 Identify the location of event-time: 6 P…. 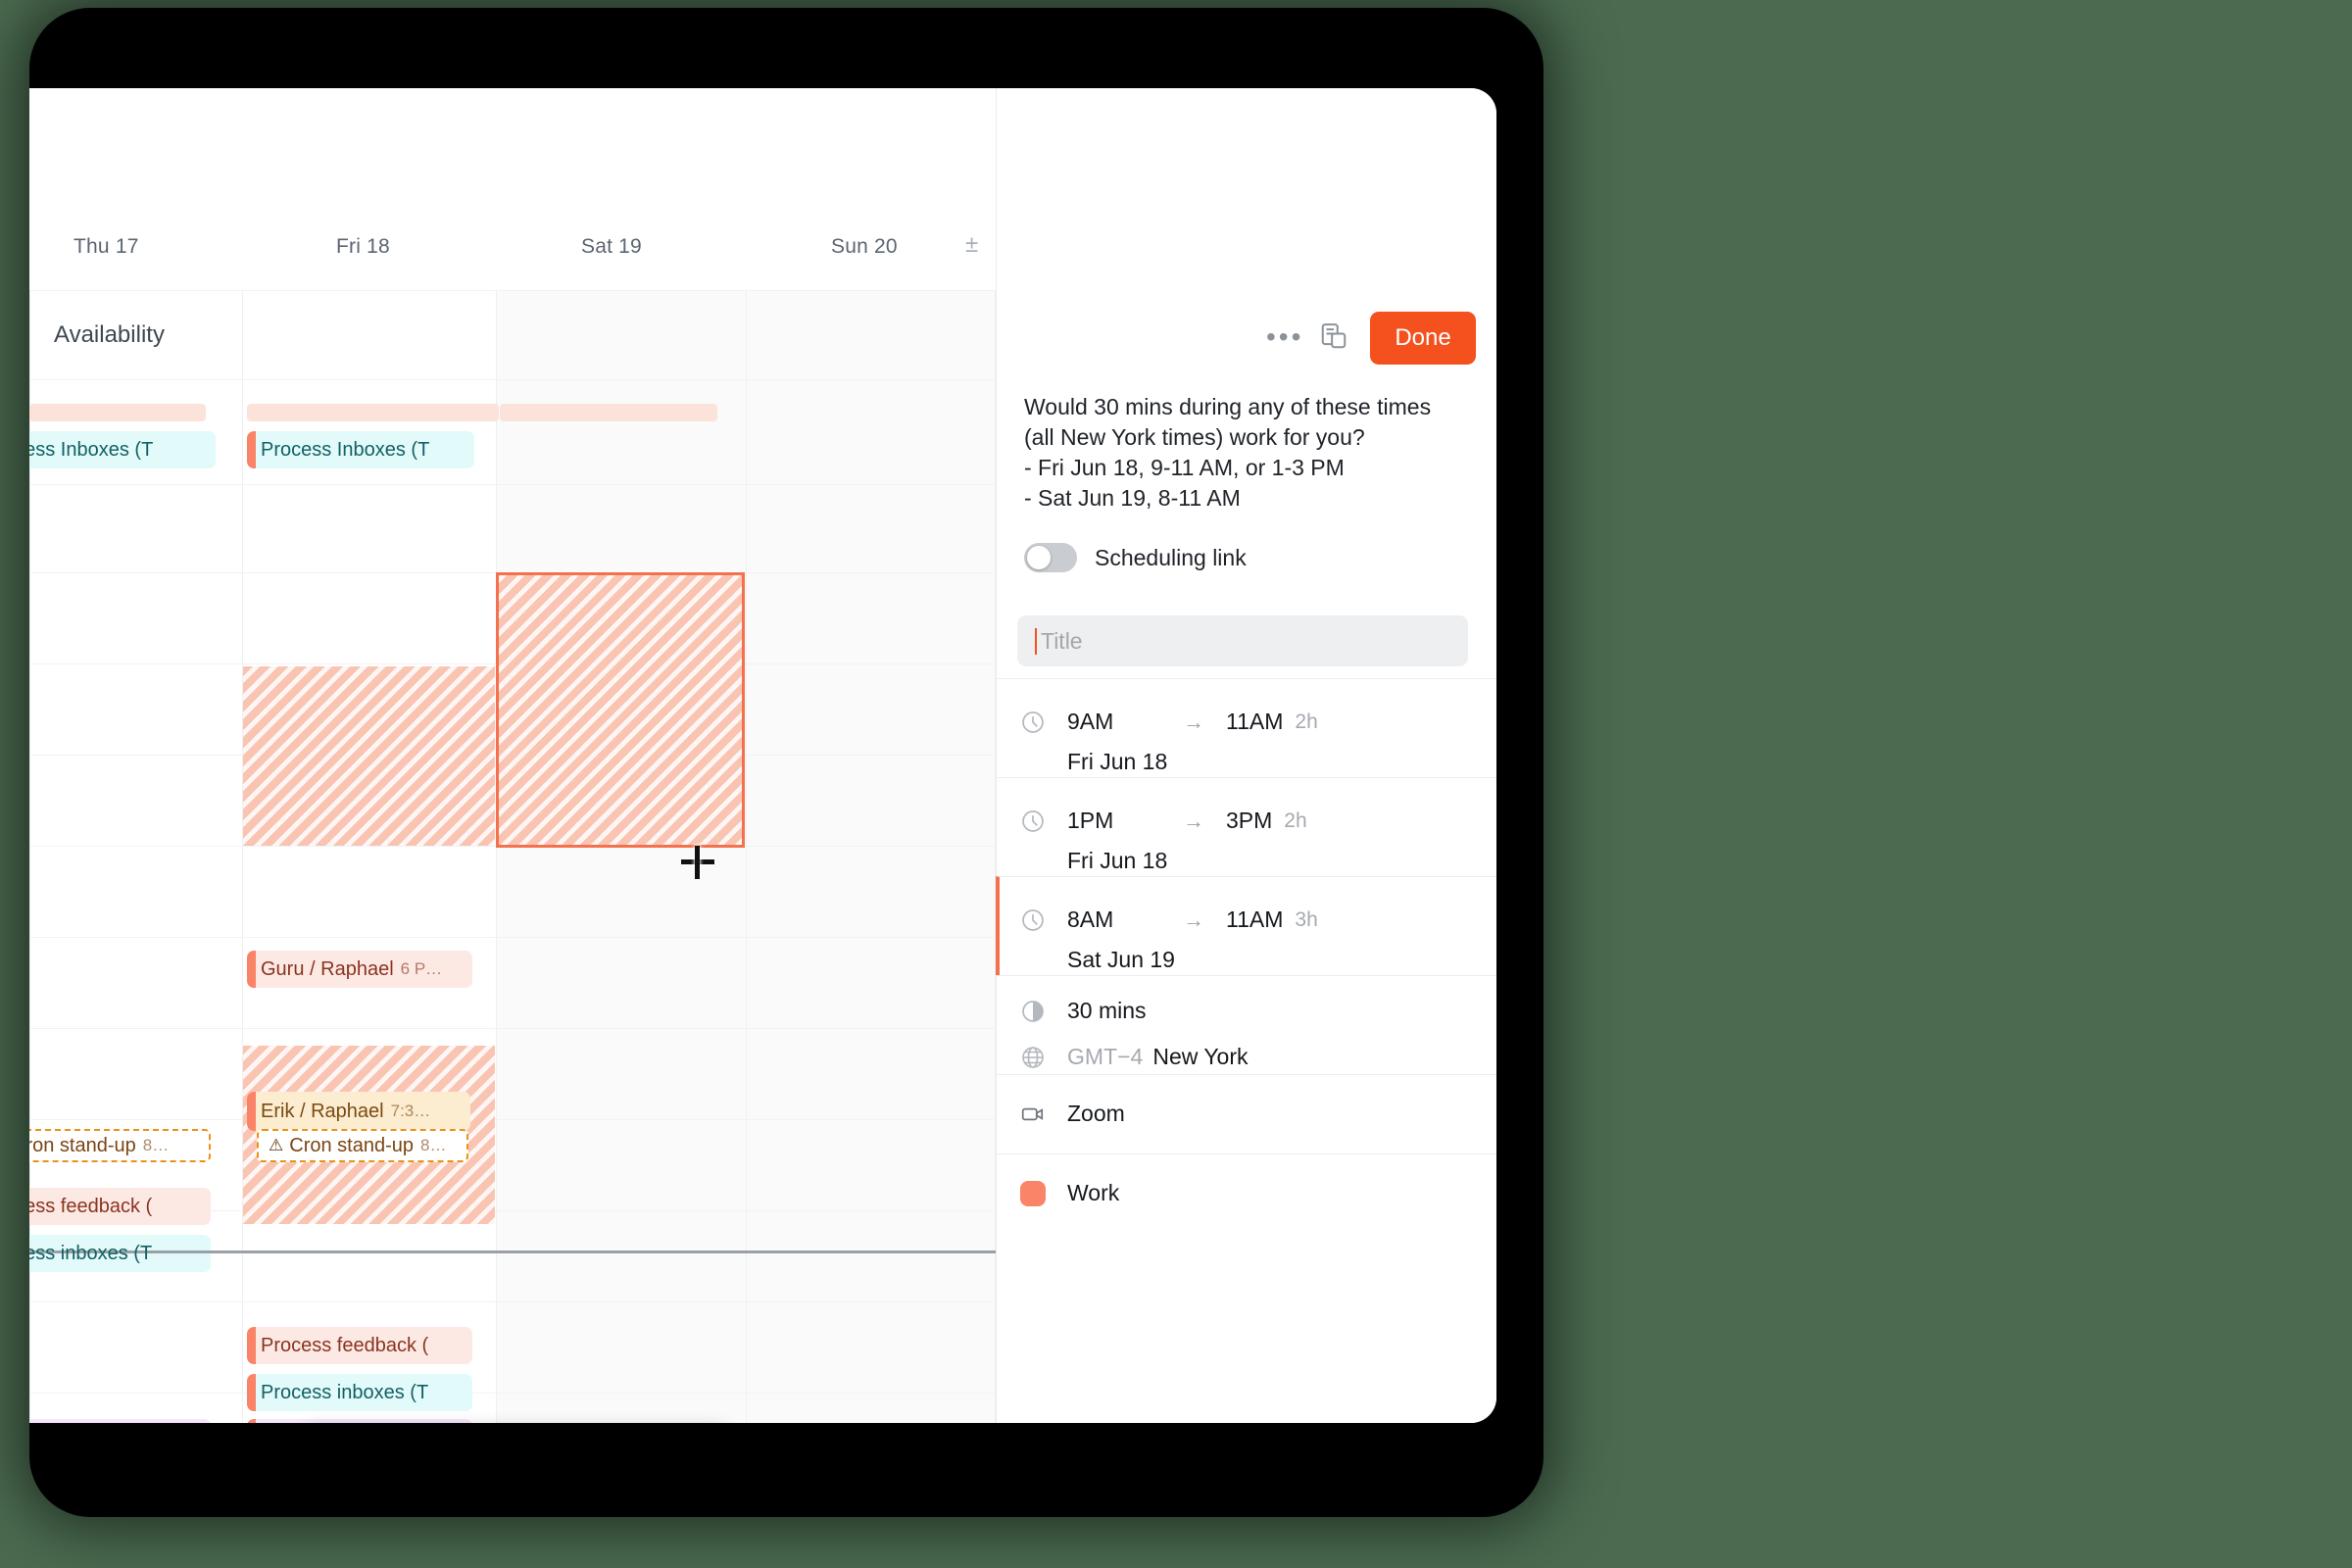
(421, 968).